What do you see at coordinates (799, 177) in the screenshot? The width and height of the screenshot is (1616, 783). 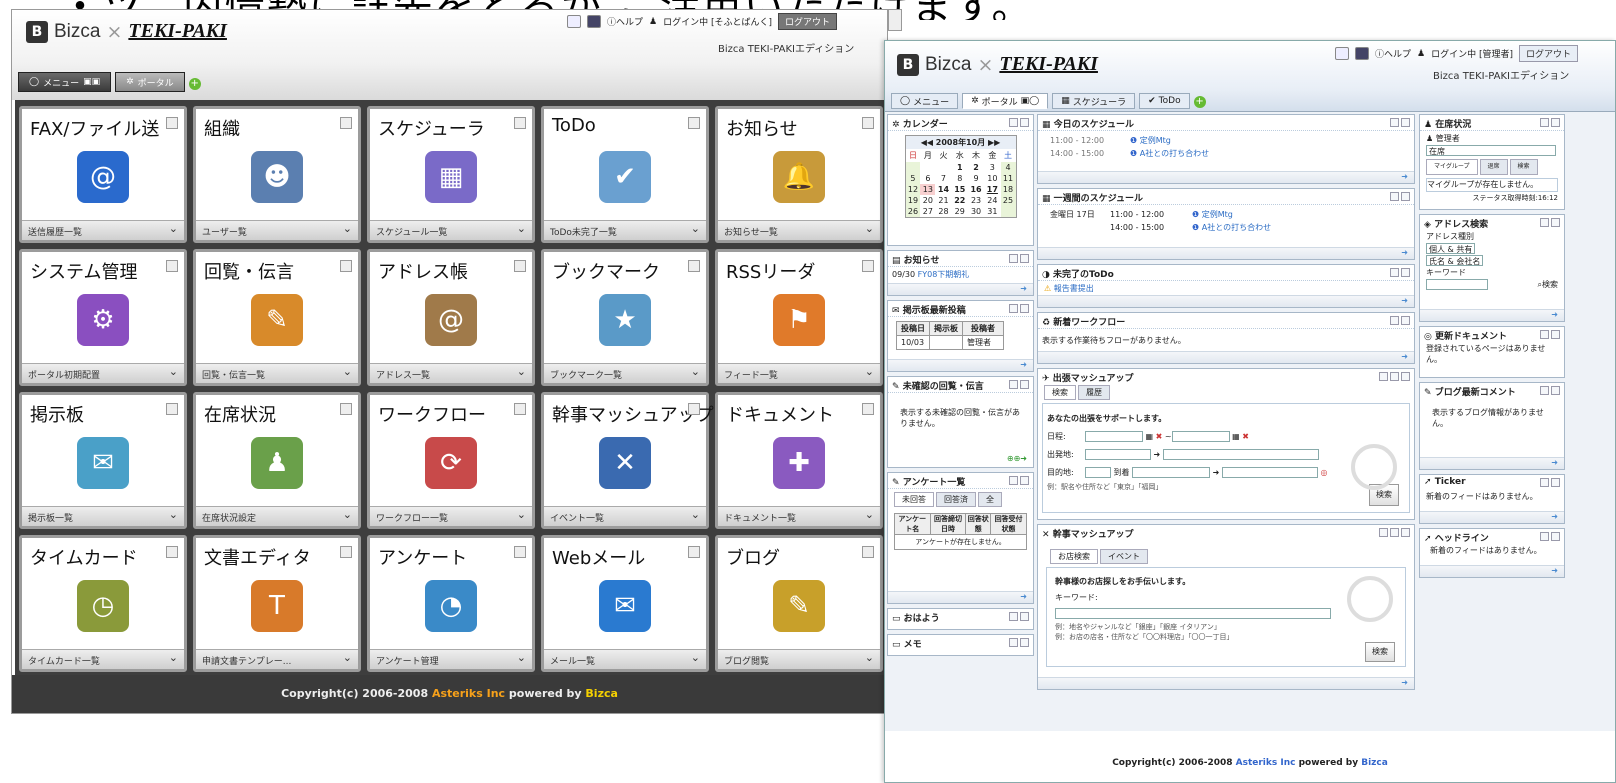 I see `tile-icon: 🔔` at bounding box center [799, 177].